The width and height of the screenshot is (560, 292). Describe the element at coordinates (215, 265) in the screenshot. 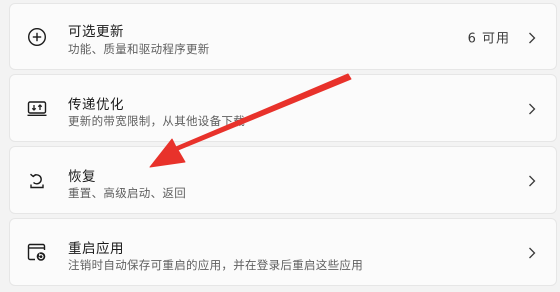

I see `restart-apps-desc: 注销时自动保存可重启的应用，并在登录后重启这些应用` at that location.